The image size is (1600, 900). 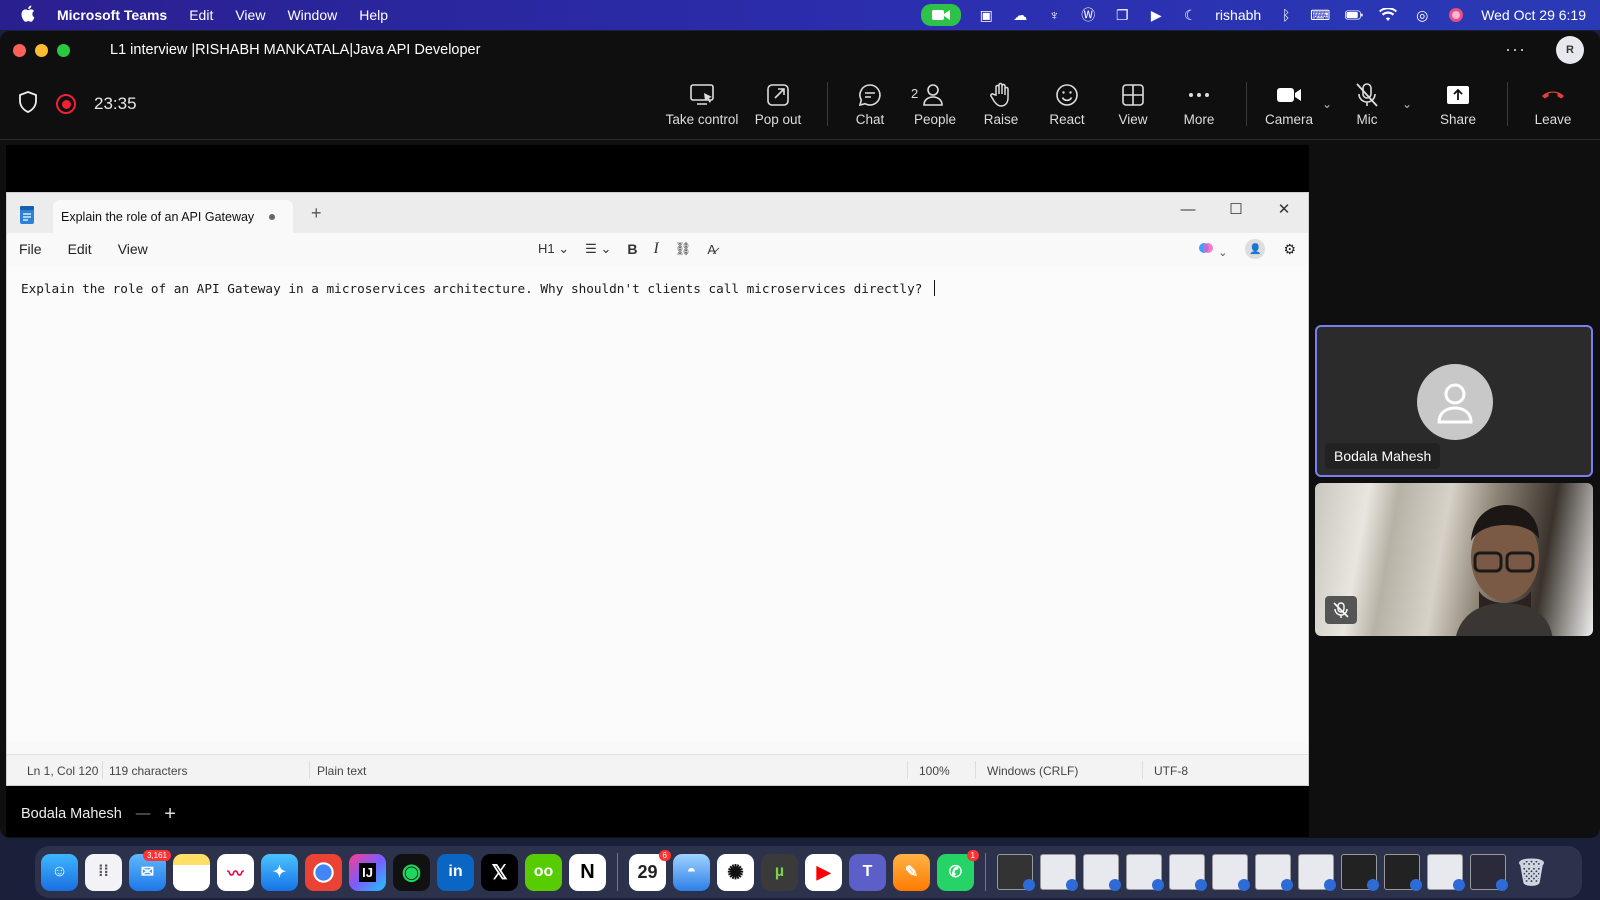 What do you see at coordinates (823, 872) in the screenshot?
I see `youtube-icon: ▶` at bounding box center [823, 872].